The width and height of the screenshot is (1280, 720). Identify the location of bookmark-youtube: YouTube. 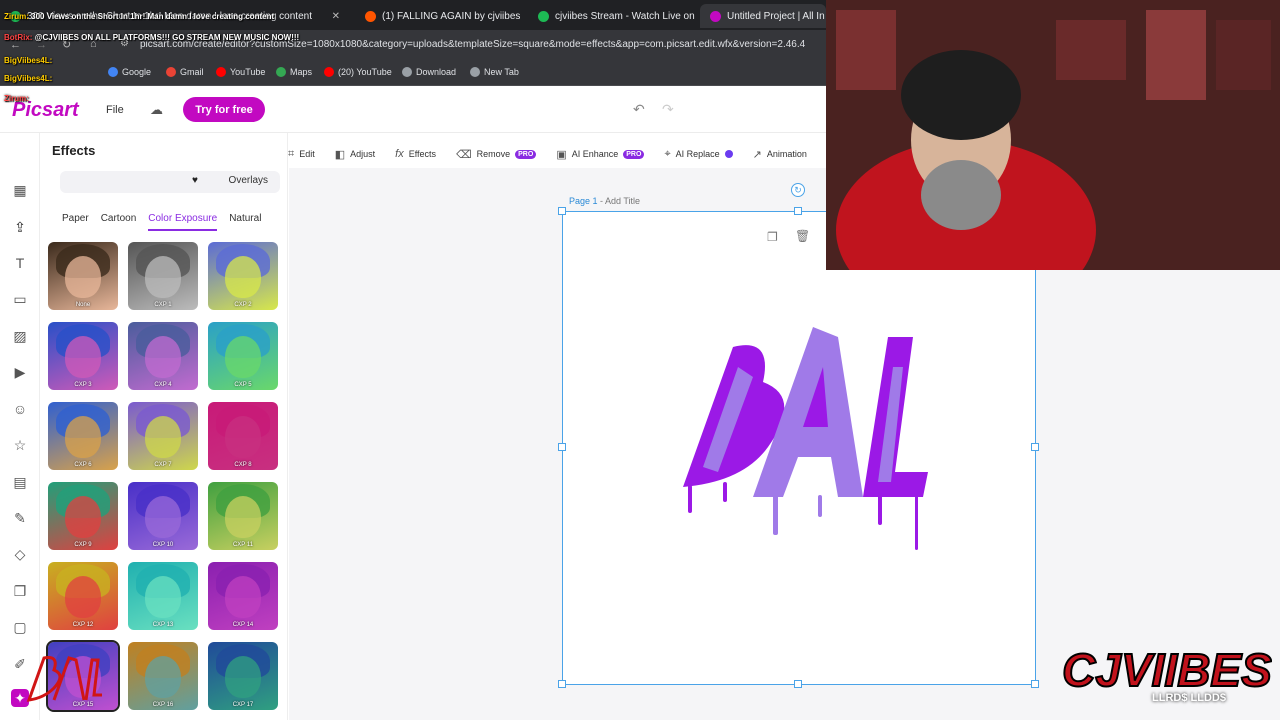
(240, 72).